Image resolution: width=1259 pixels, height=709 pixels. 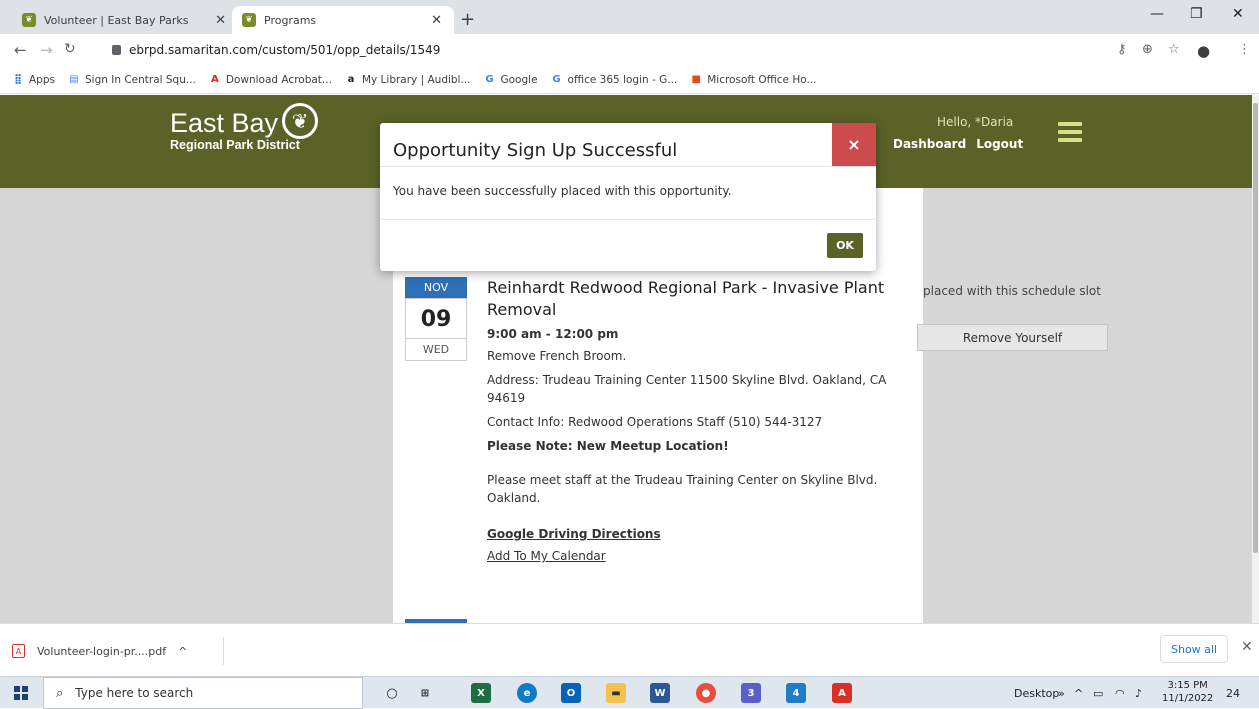 What do you see at coordinates (1138, 693) in the screenshot?
I see `volume-icon: ♪` at bounding box center [1138, 693].